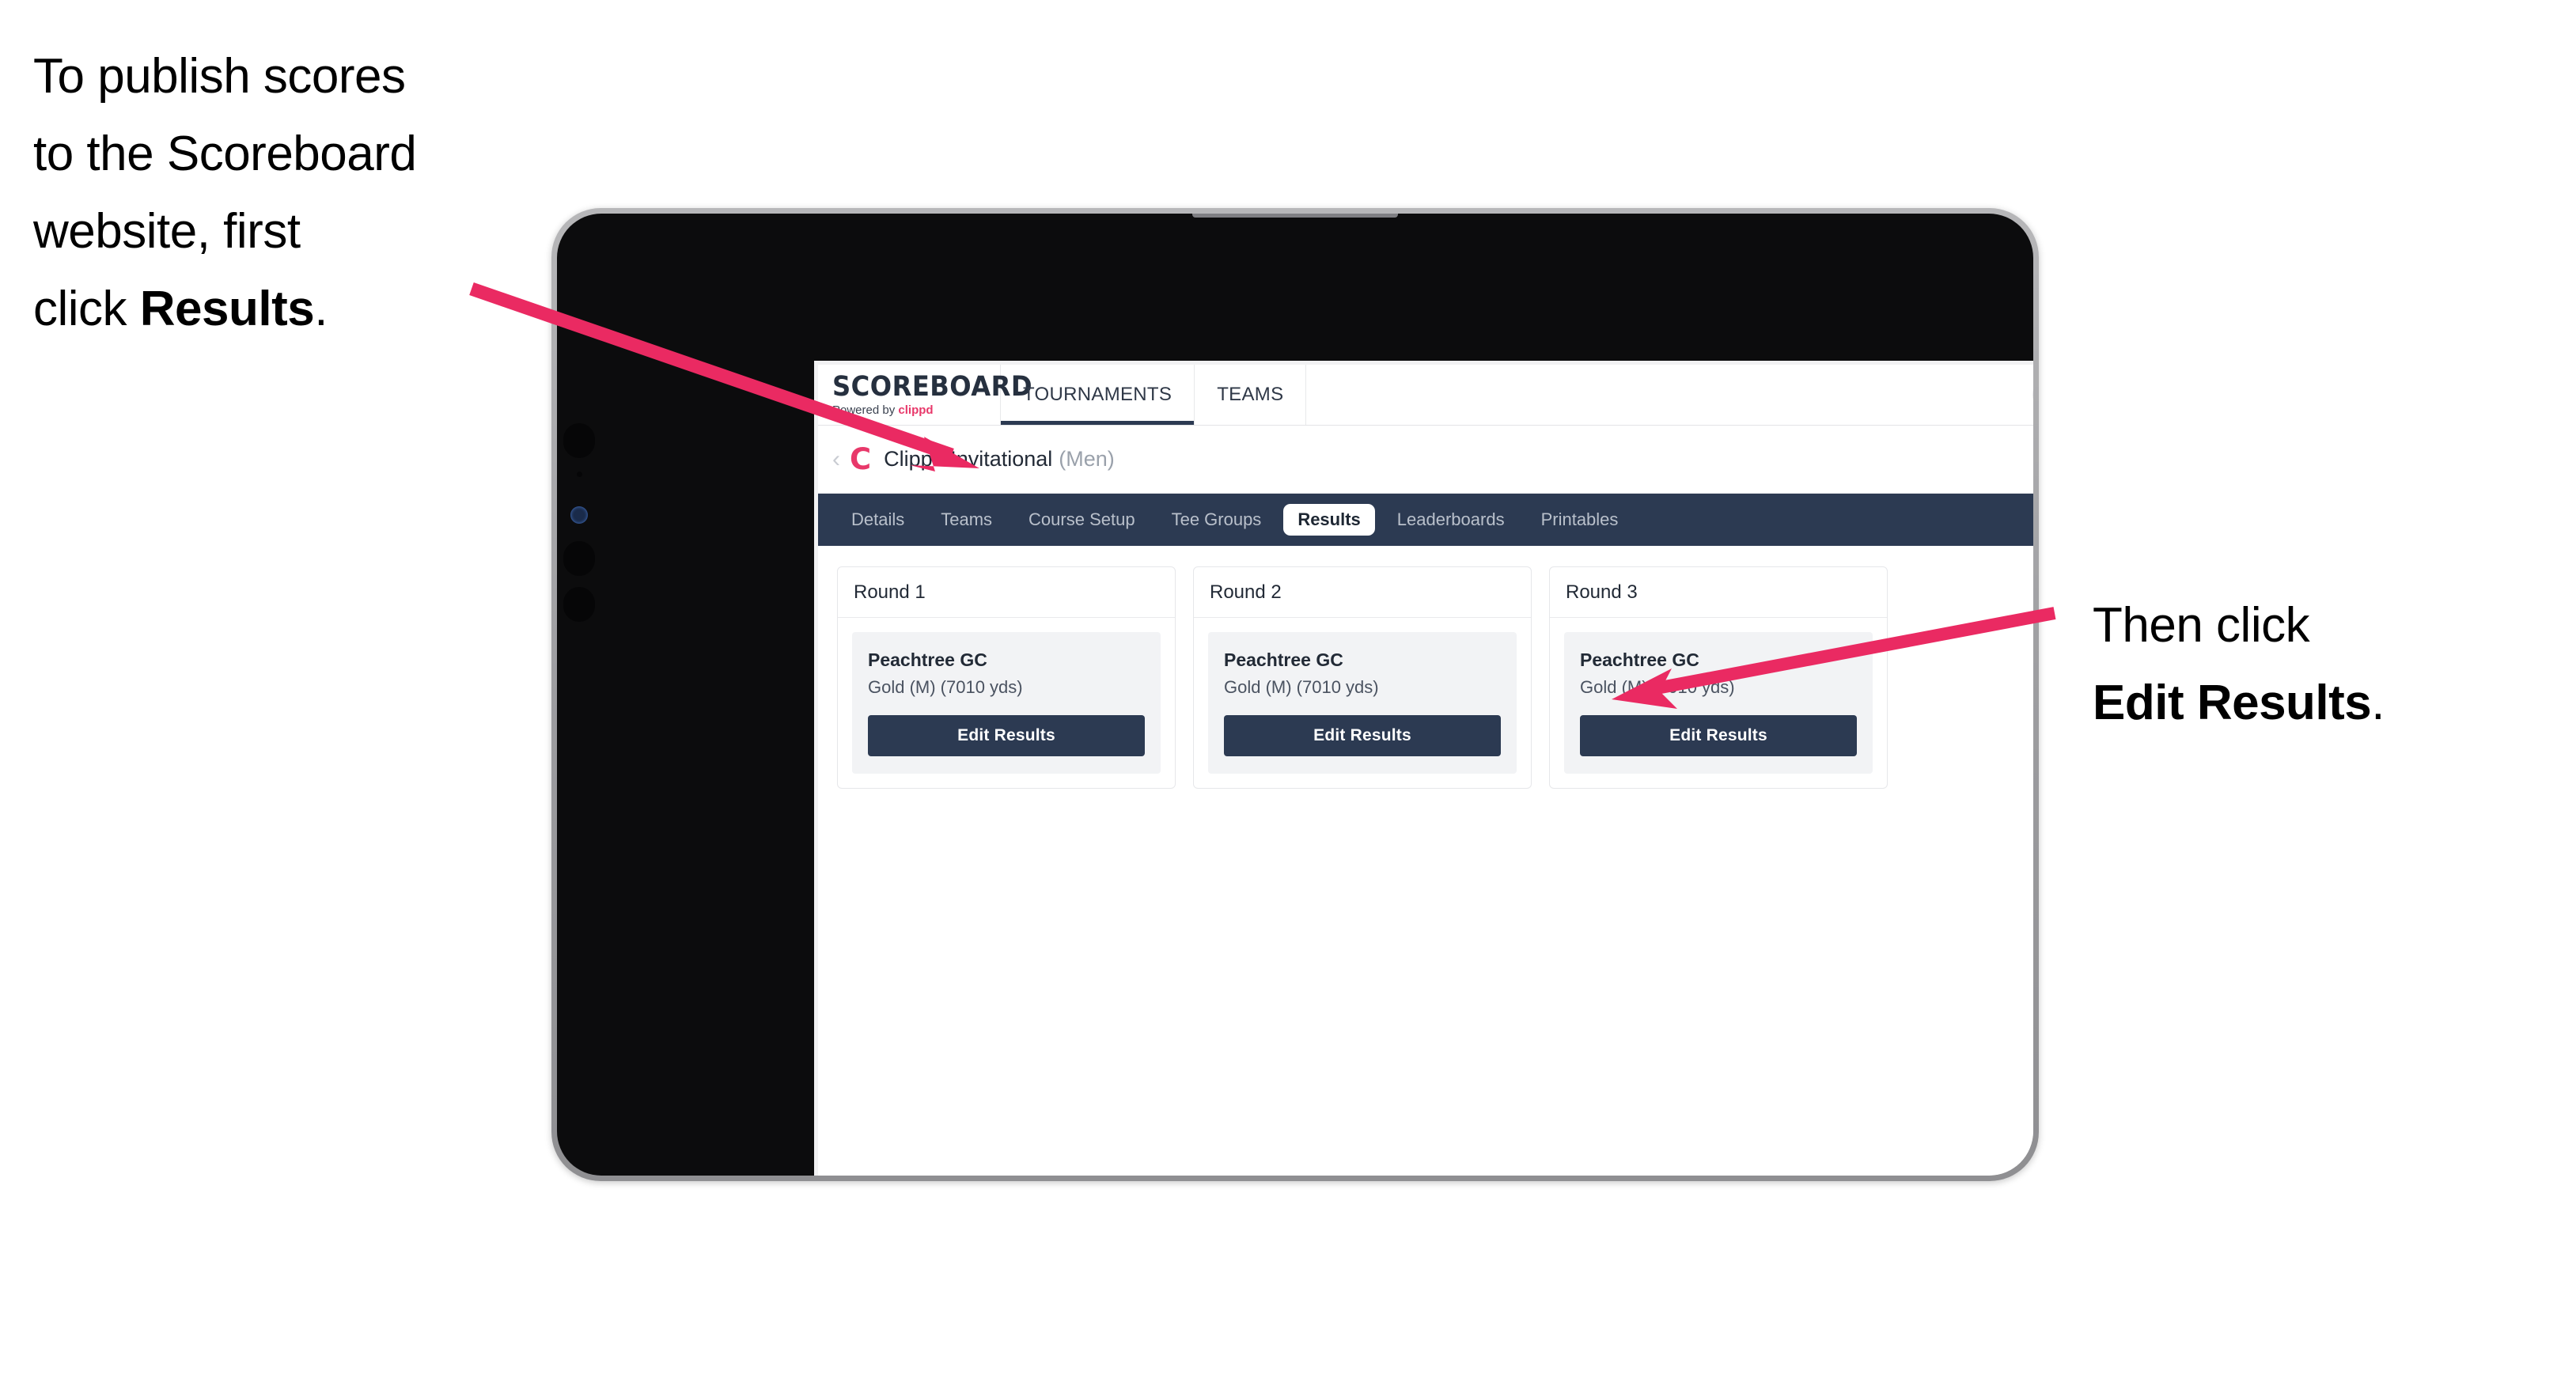  I want to click on round-card-title: Round 1, so click(1006, 592).